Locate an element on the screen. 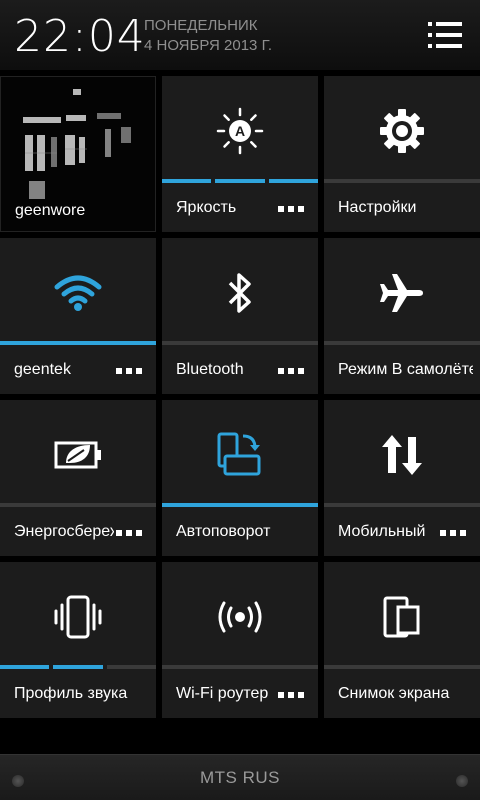 This screenshot has width=480, height=800. tile-brightness: A Яркость is located at coordinates (240, 154).